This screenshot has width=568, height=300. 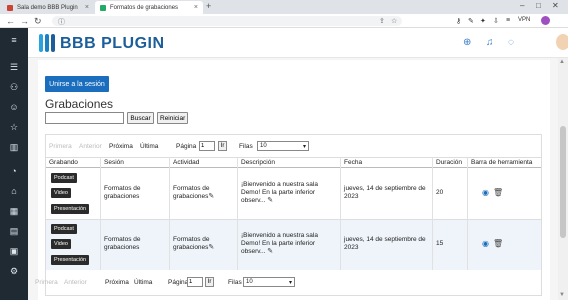 I want to click on key-icon: ⚷, so click(x=458, y=21).